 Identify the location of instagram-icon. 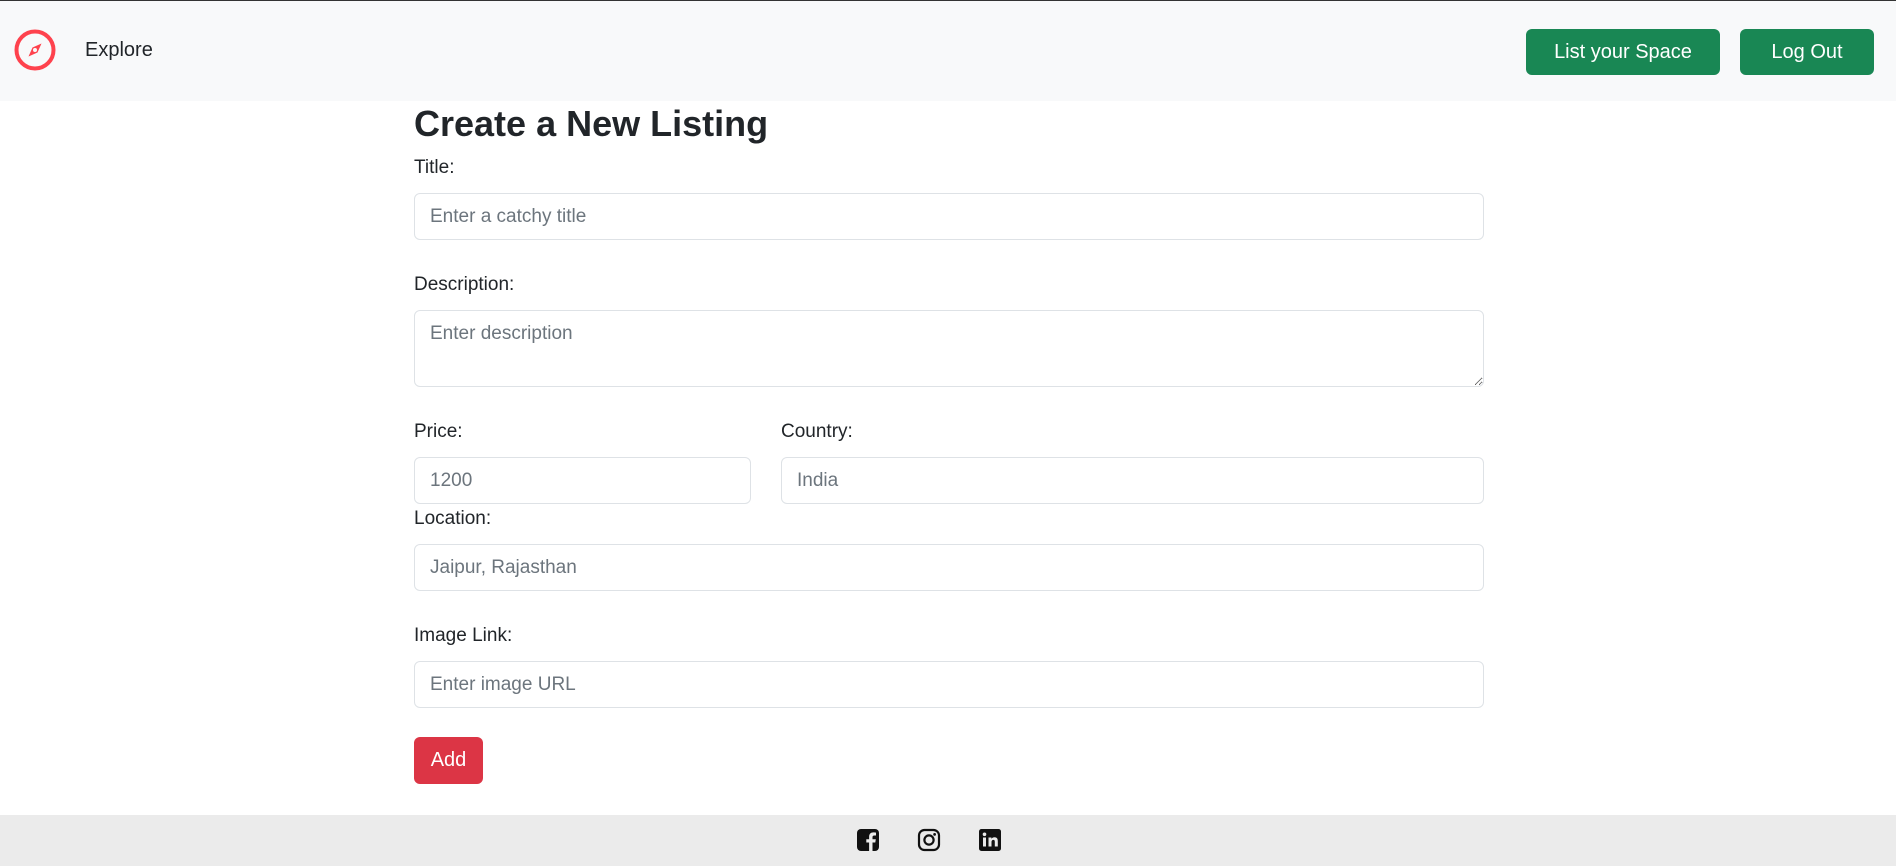
(929, 840).